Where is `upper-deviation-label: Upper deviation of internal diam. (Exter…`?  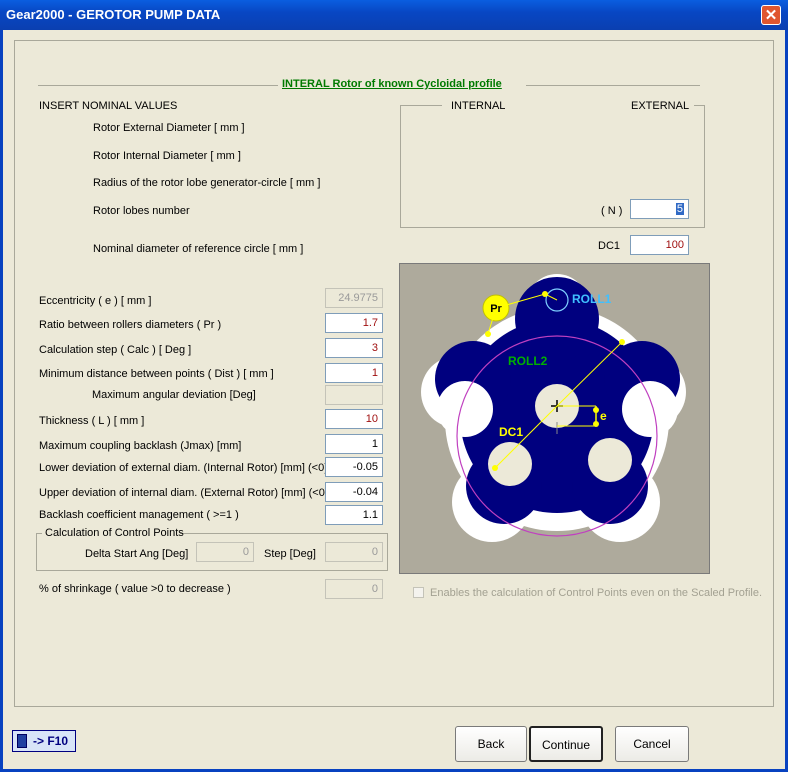
upper-deviation-label: Upper deviation of internal diam. (Exter… is located at coordinates (184, 493).